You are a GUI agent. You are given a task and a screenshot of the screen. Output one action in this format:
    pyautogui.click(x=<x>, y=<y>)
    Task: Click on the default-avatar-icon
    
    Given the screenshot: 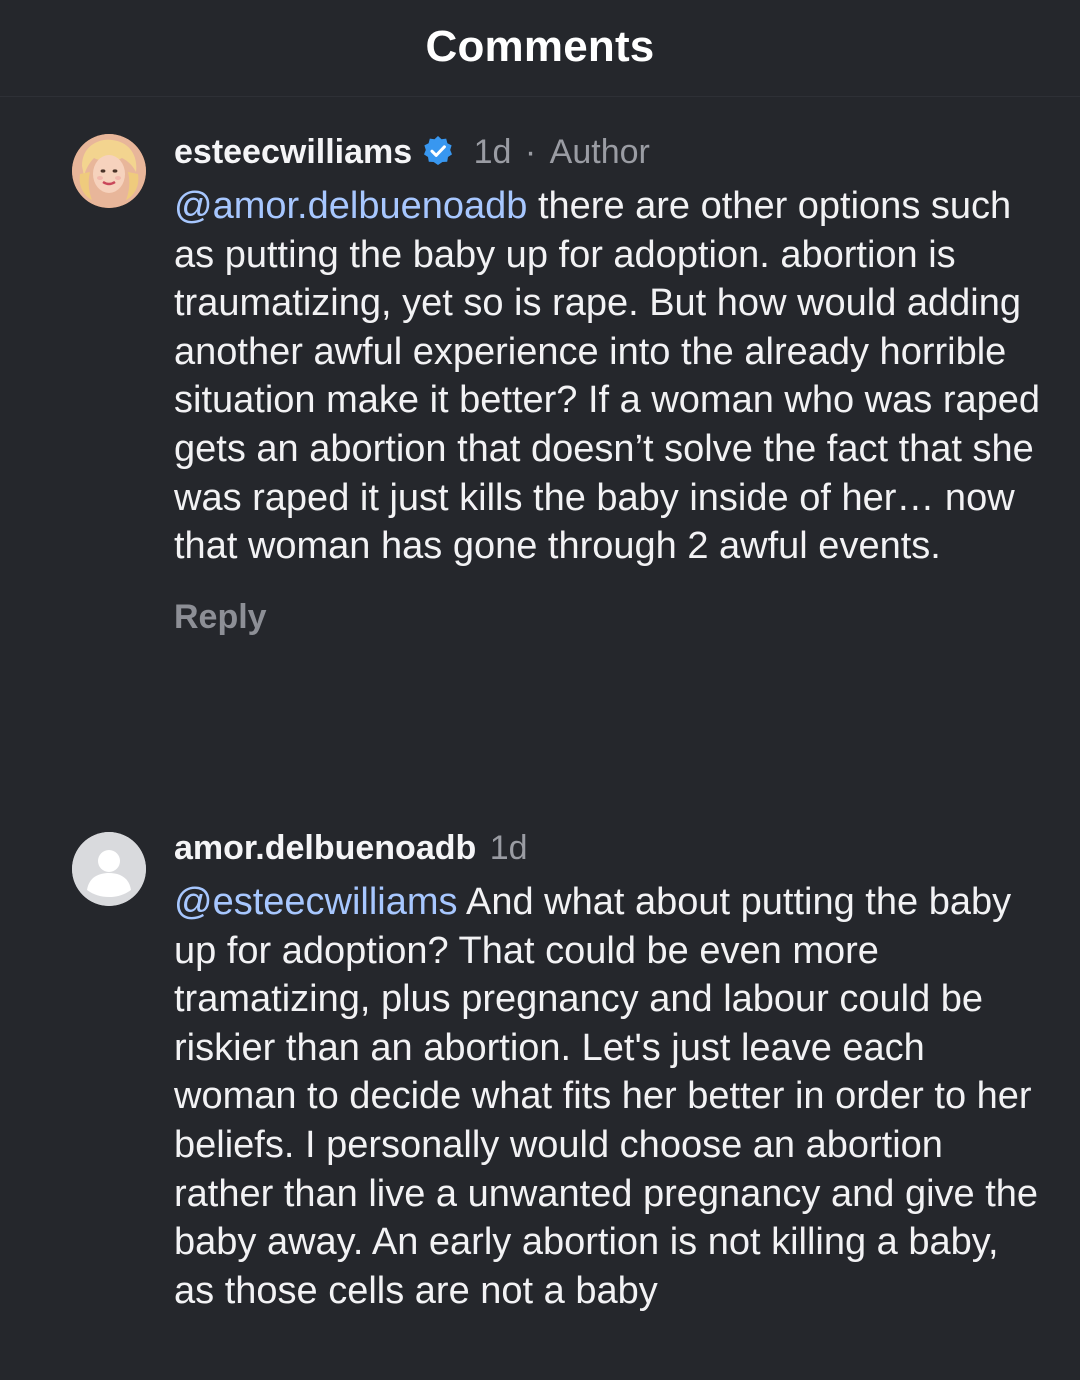 What is the action you would take?
    pyautogui.click(x=109, y=869)
    